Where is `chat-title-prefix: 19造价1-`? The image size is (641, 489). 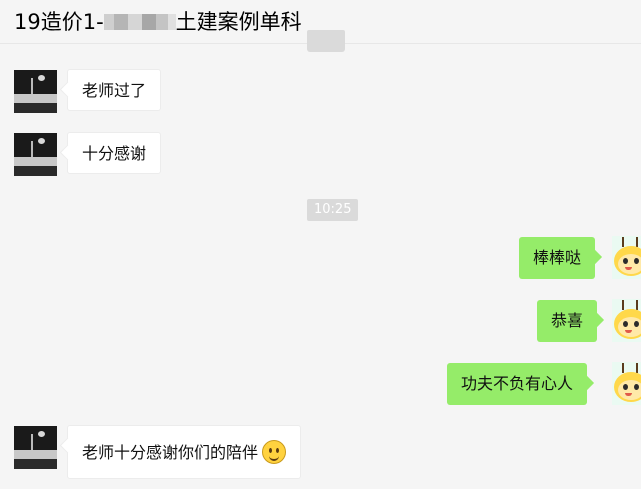 chat-title-prefix: 19造价1- is located at coordinates (59, 22).